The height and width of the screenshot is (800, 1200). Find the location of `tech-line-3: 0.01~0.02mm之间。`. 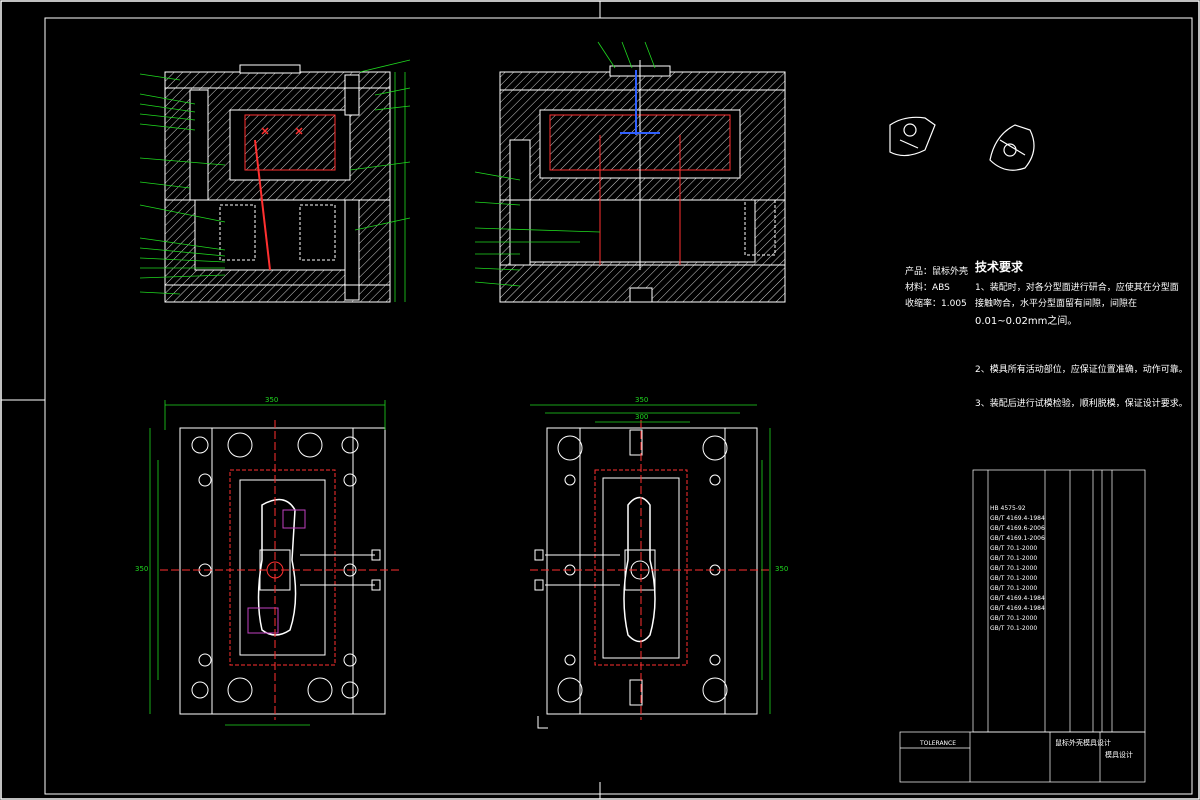

tech-line-3: 0.01~0.02mm之间。 is located at coordinates (1026, 321).